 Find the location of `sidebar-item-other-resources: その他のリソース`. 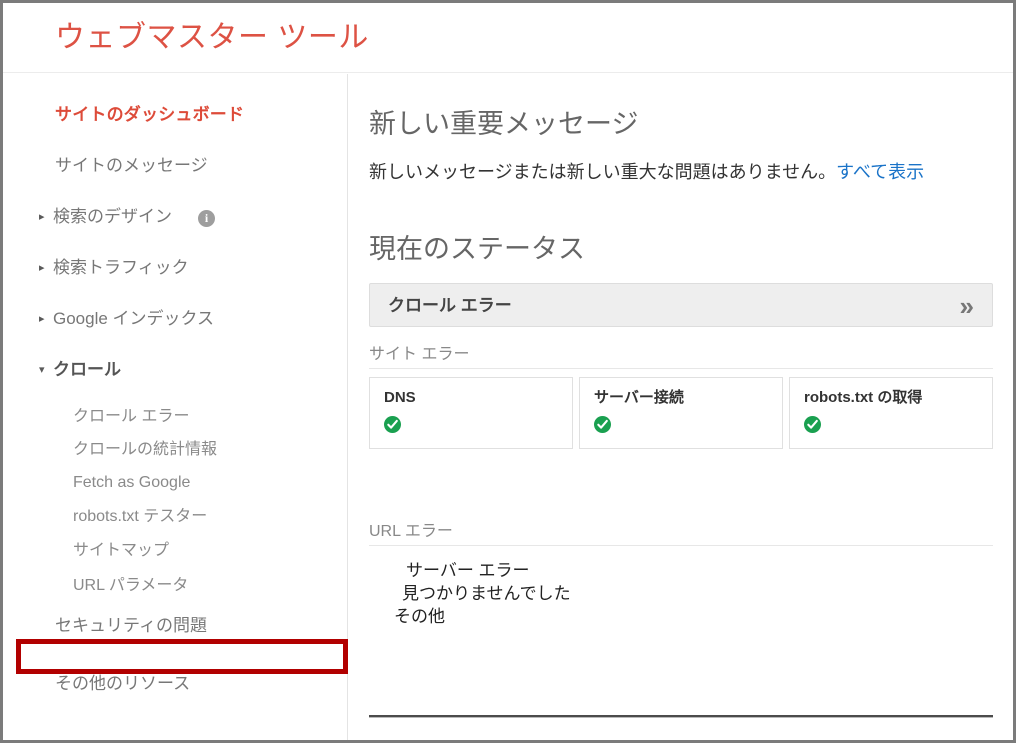

sidebar-item-other-resources: その他のリソース is located at coordinates (122, 684).